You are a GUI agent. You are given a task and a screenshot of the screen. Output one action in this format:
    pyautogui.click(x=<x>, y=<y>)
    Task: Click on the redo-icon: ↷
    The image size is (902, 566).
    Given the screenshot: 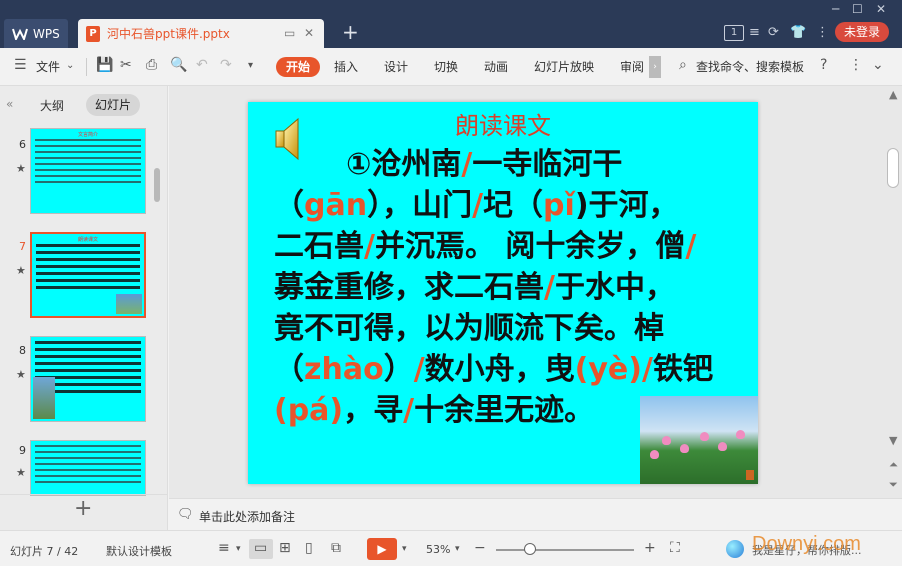 What is the action you would take?
    pyautogui.click(x=226, y=65)
    